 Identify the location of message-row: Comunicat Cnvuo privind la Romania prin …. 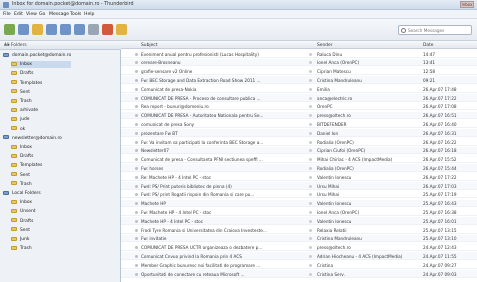
(299, 256).